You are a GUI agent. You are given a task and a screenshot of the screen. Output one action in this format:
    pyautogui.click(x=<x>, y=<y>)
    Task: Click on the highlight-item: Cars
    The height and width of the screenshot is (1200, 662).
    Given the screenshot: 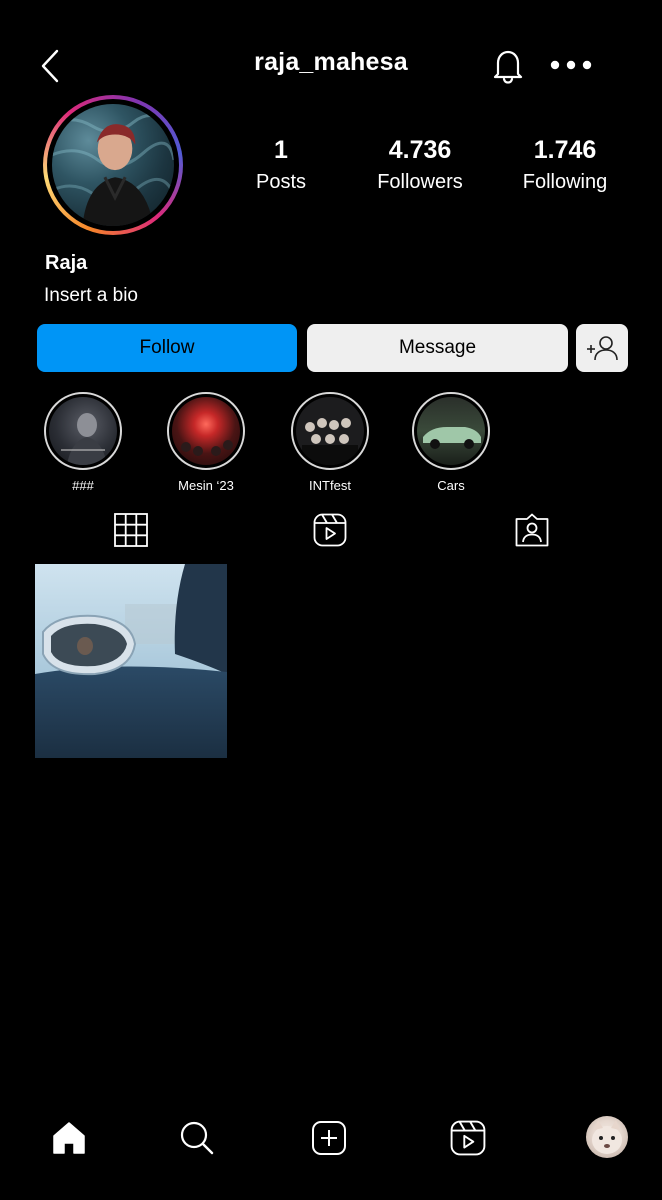 What is the action you would take?
    pyautogui.click(x=451, y=442)
    